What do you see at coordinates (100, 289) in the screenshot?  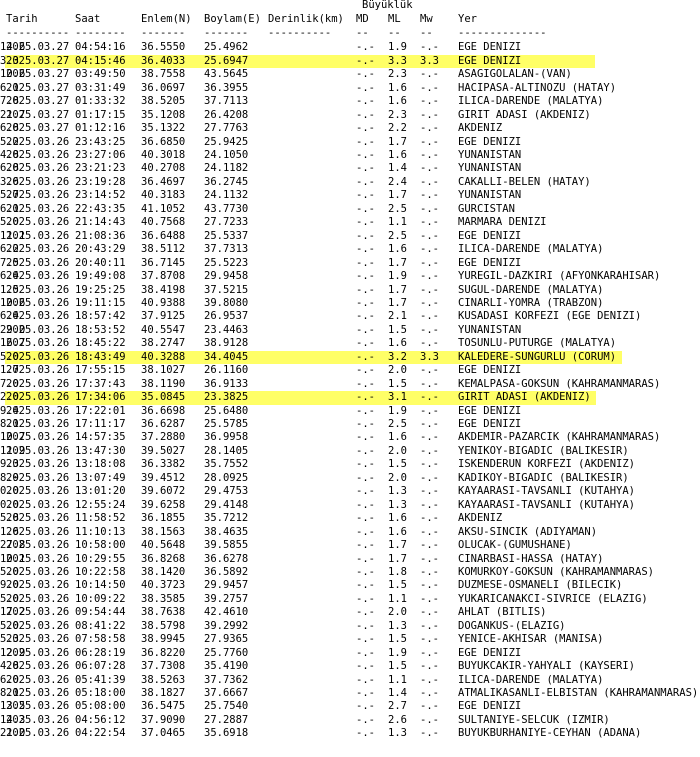 I see `cell-time: 19:25:25` at bounding box center [100, 289].